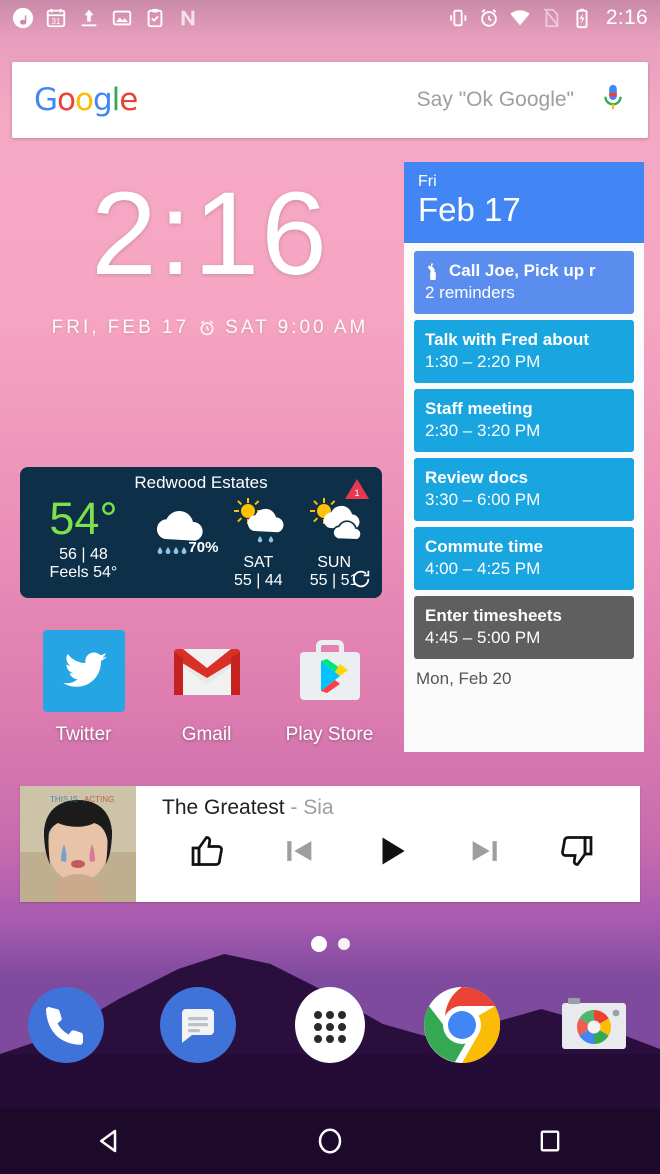  I want to click on dock-item-camera, so click(594, 1025).